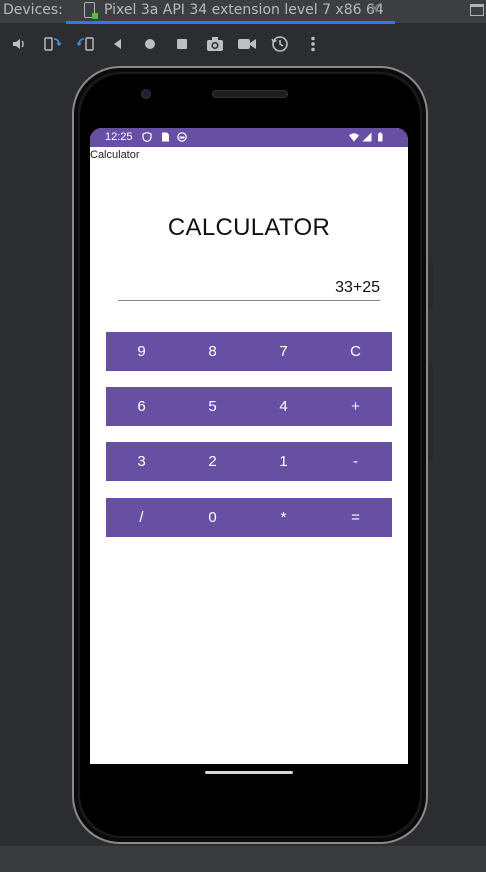  Describe the element at coordinates (283, 351) in the screenshot. I see `key-7: 7` at that location.